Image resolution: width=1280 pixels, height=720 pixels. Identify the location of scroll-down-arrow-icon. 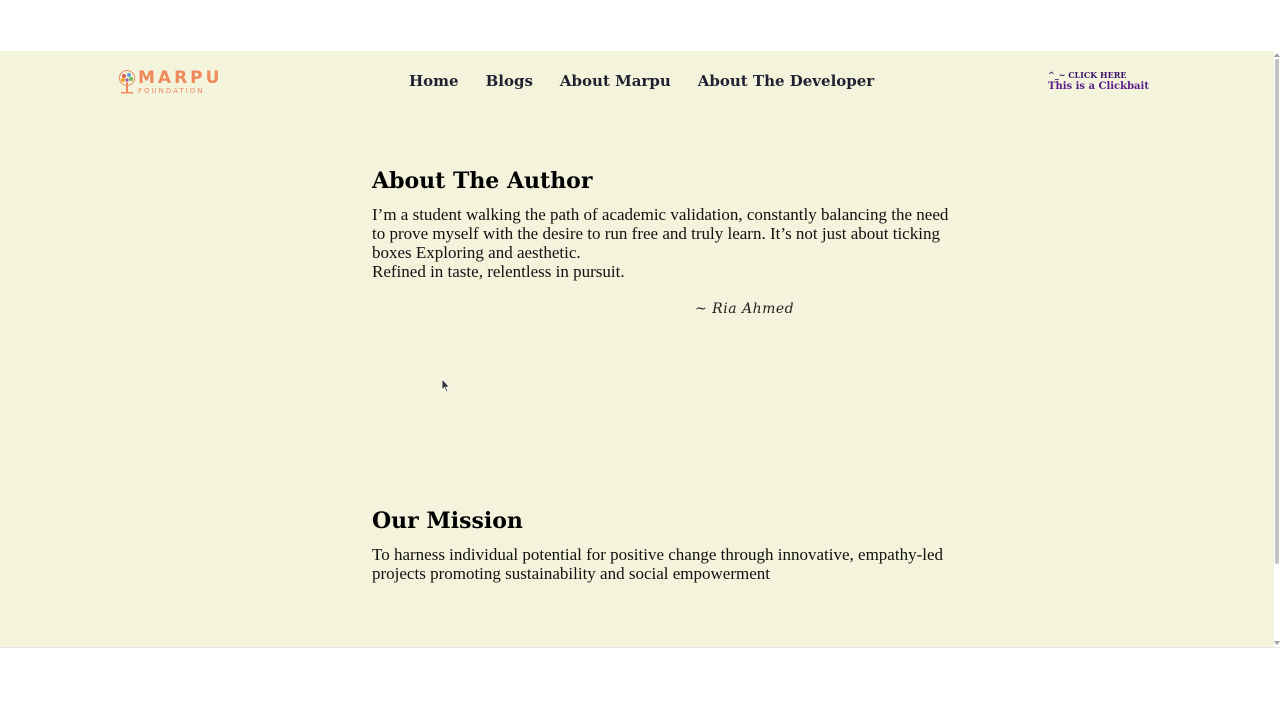
(1277, 643).